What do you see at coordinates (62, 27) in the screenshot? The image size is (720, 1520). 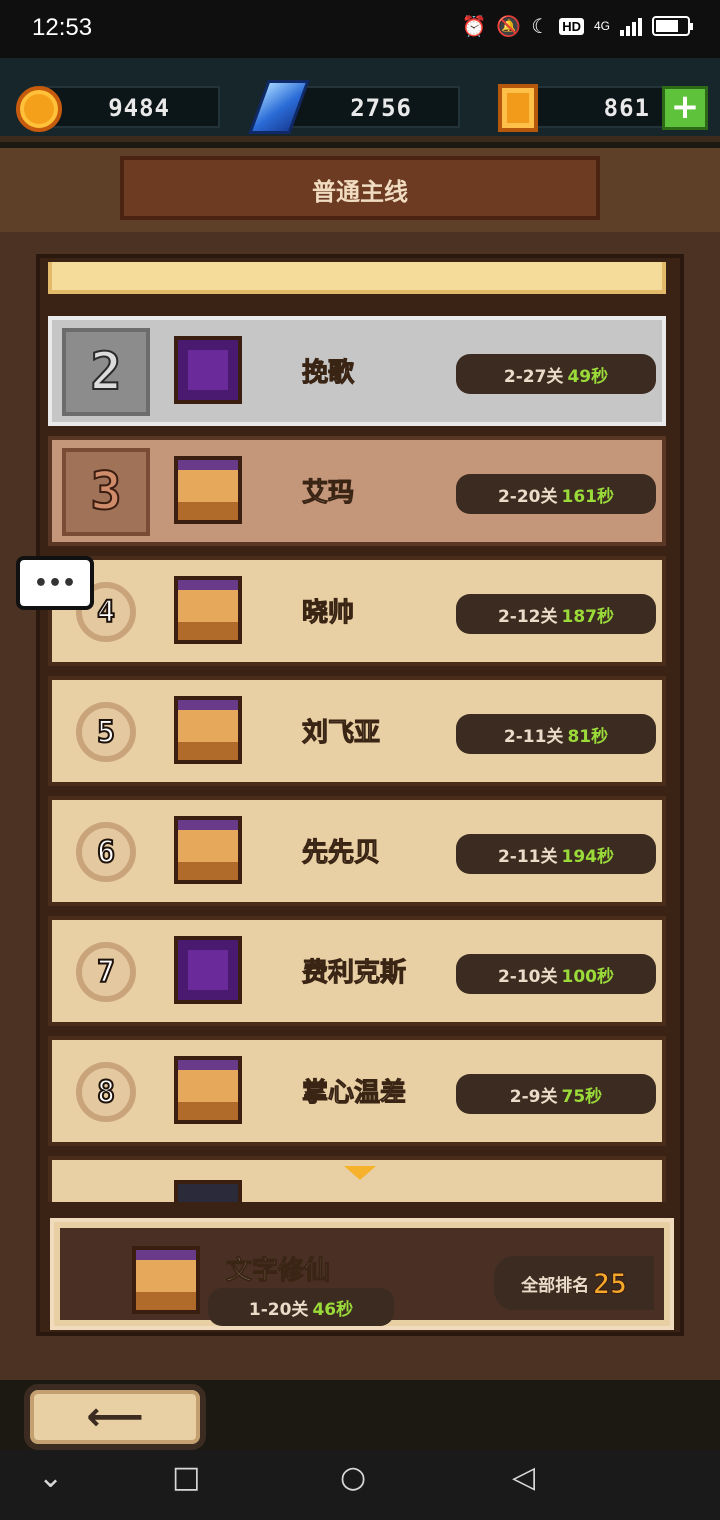 I see `clock: 12:53` at bounding box center [62, 27].